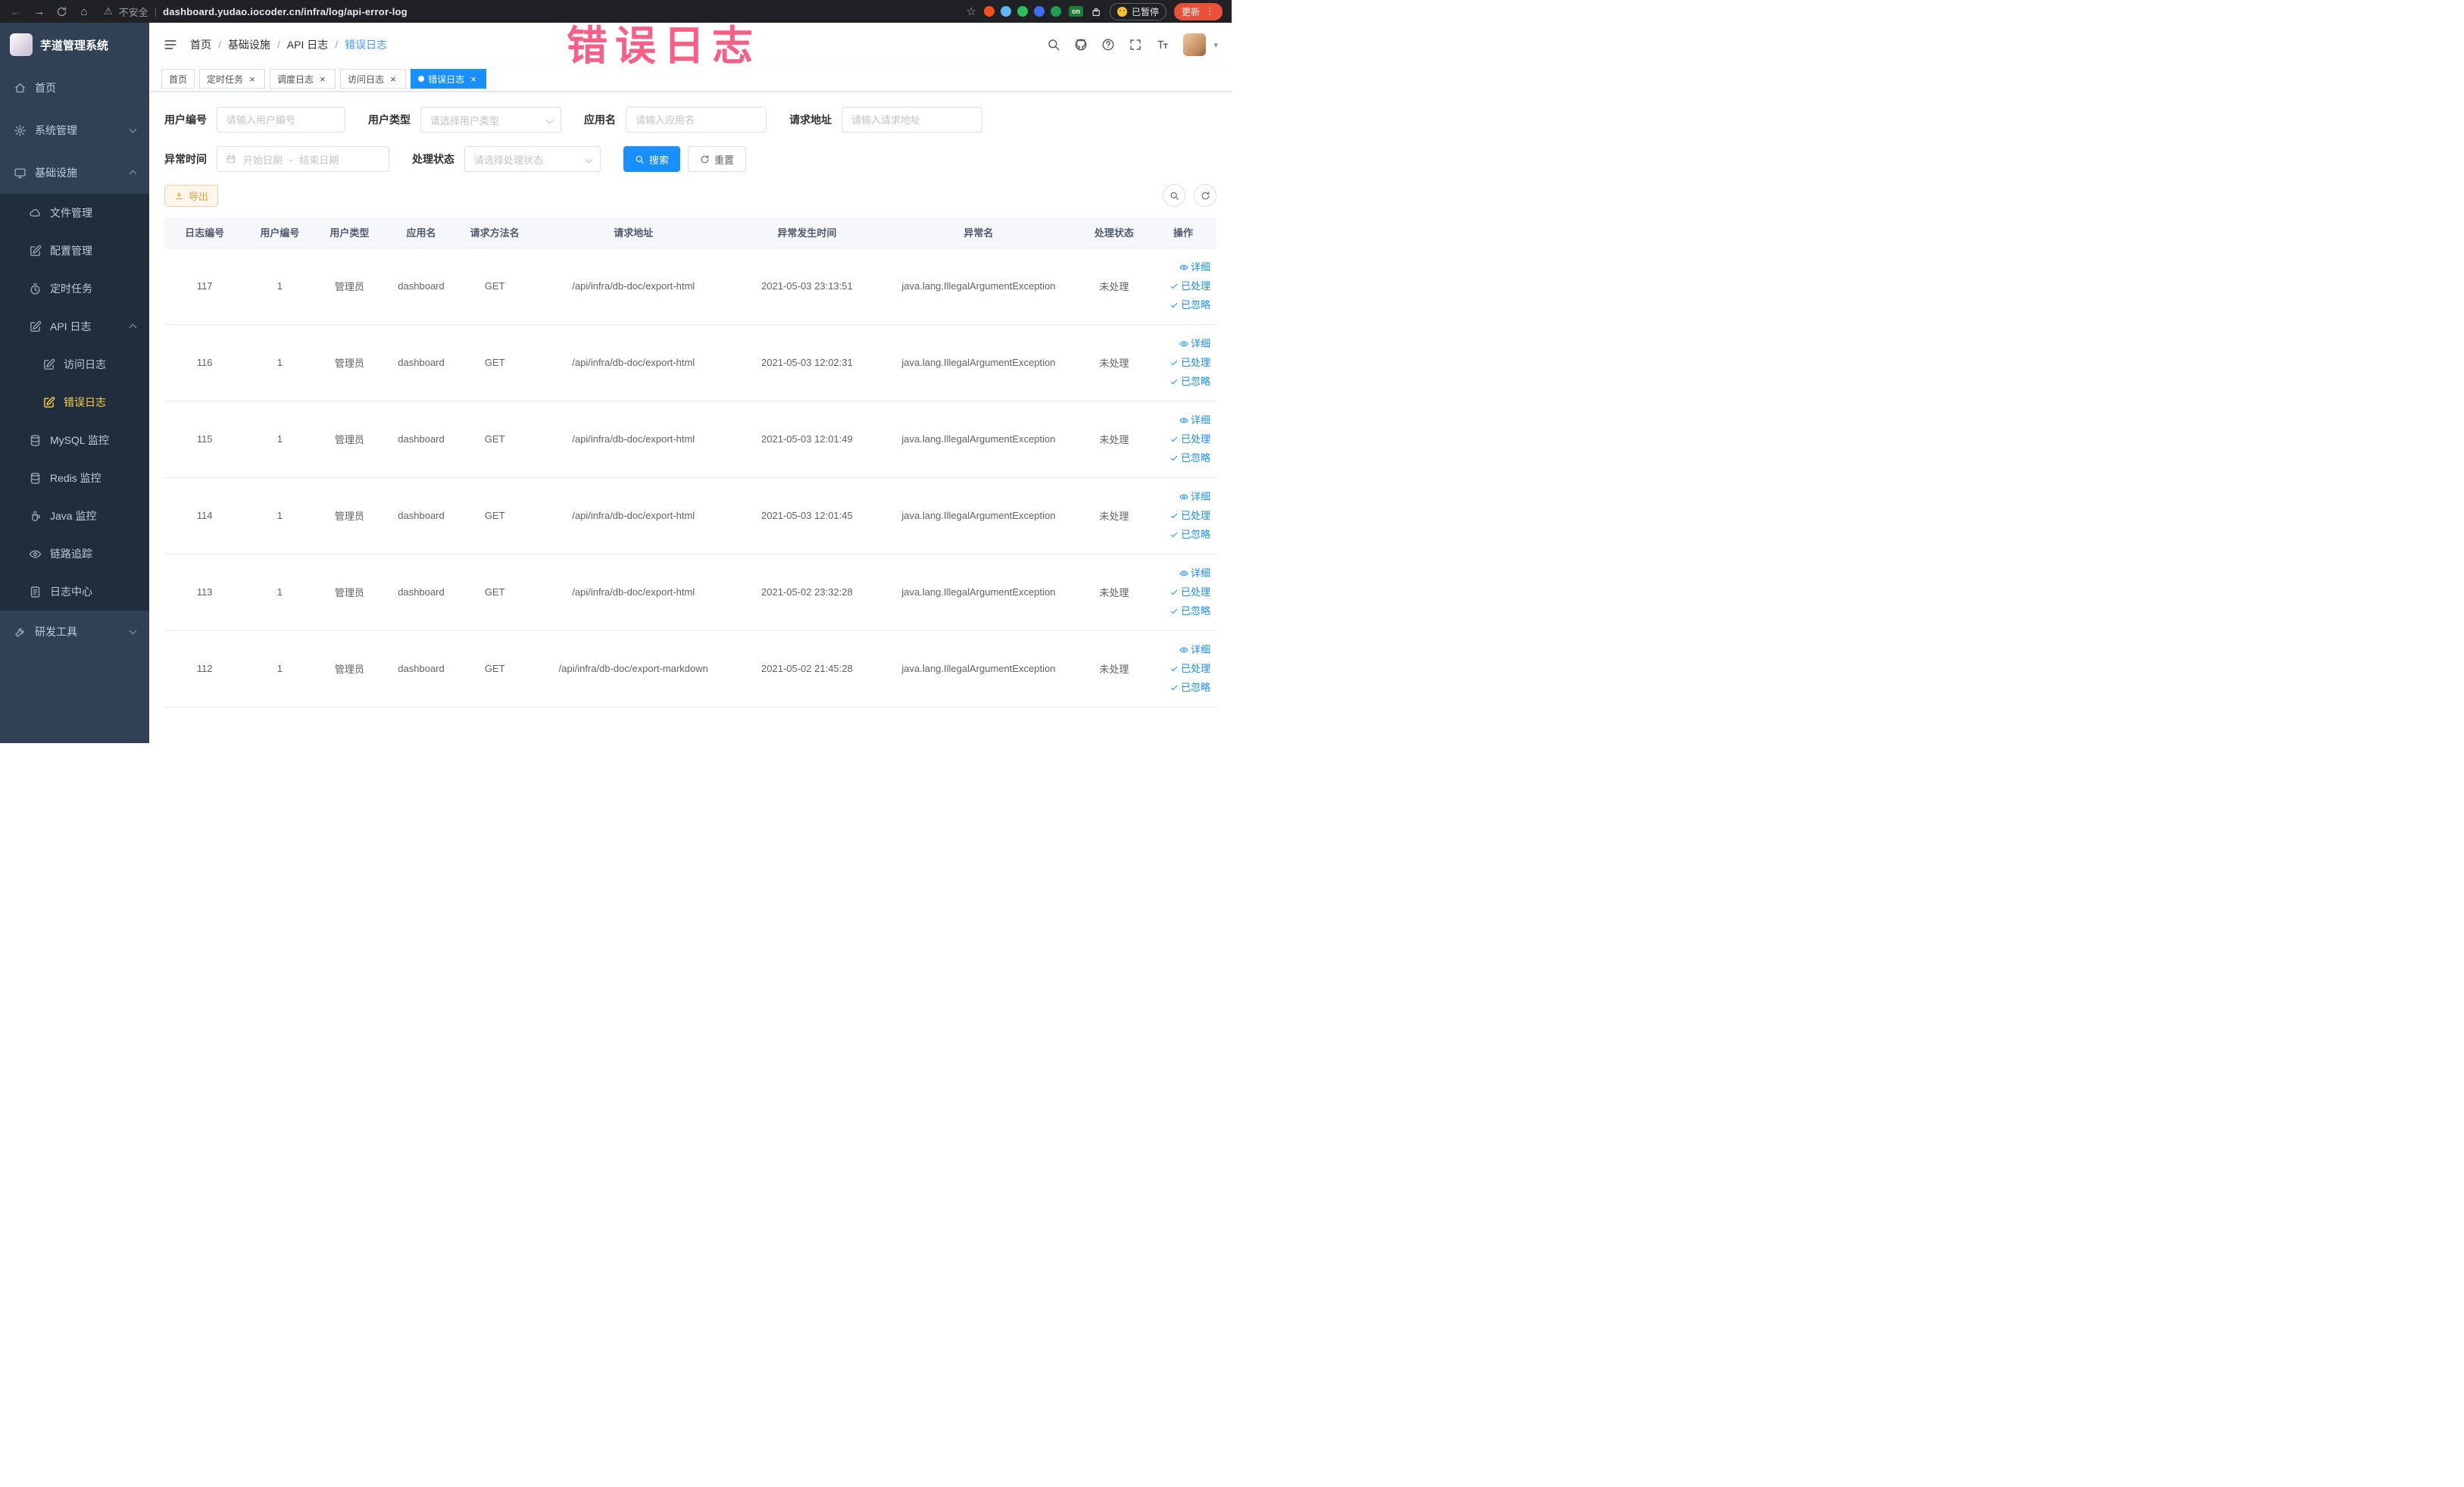 This screenshot has height=1487, width=2464. Describe the element at coordinates (303, 159) in the screenshot. I see `exception-time-range-picker: 开始日期 - 结束日期` at that location.